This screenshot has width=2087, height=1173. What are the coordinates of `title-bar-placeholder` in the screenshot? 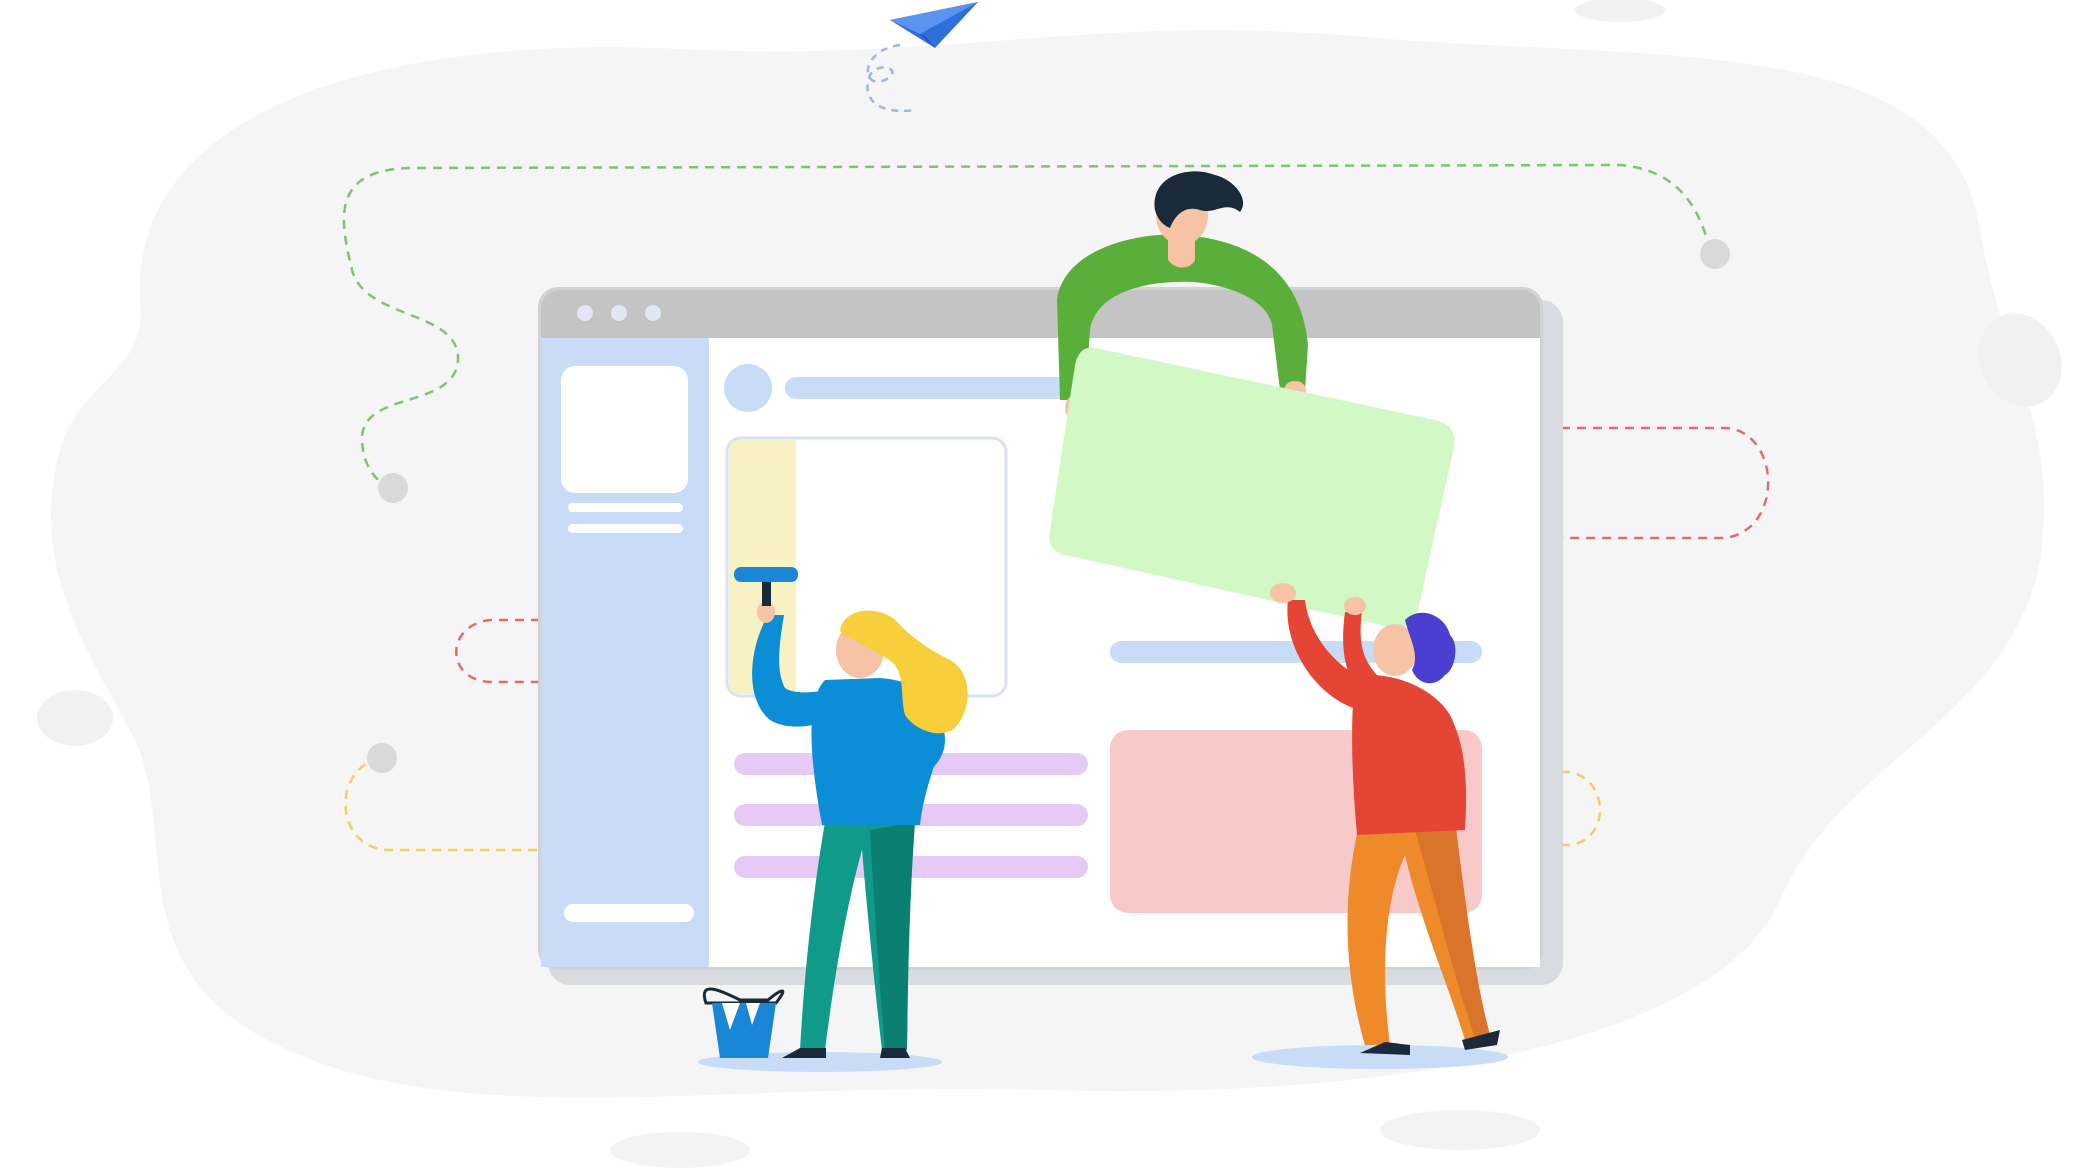 It's located at (930, 388).